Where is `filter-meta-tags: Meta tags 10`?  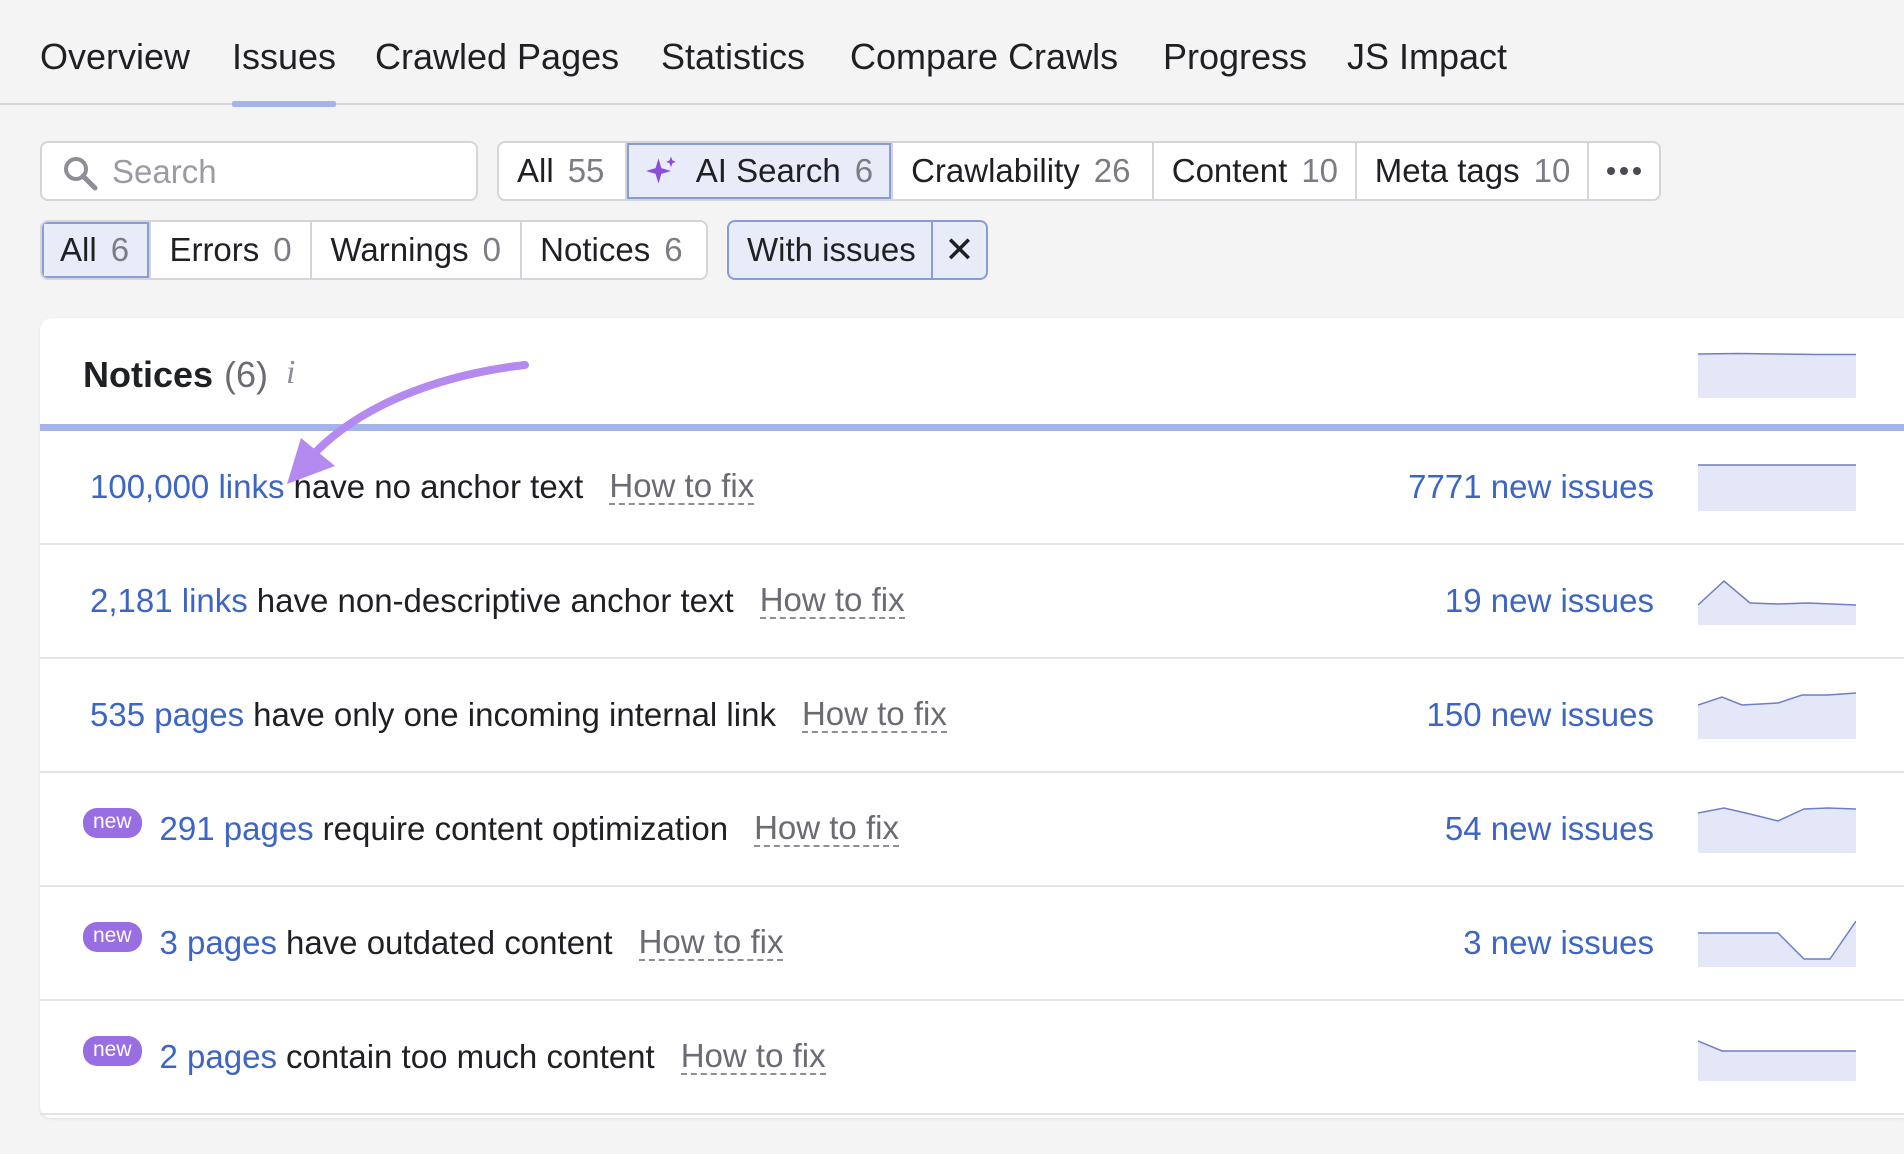 filter-meta-tags: Meta tags 10 is located at coordinates (1473, 171).